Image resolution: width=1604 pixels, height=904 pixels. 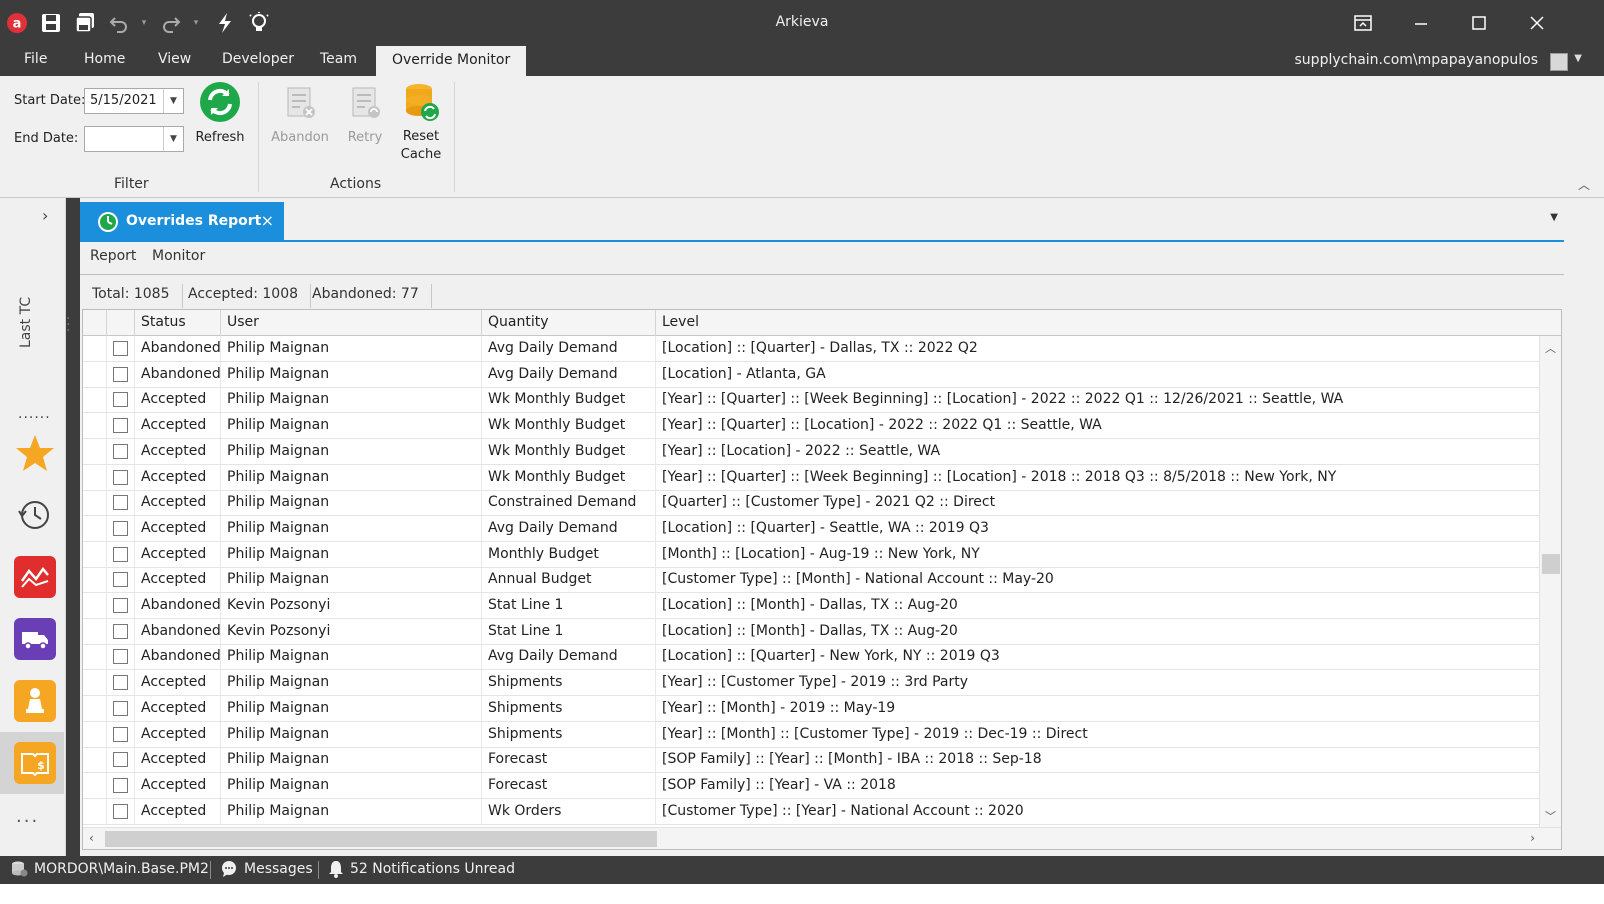 What do you see at coordinates (35, 701) in the screenshot?
I see `chess-piece-icon` at bounding box center [35, 701].